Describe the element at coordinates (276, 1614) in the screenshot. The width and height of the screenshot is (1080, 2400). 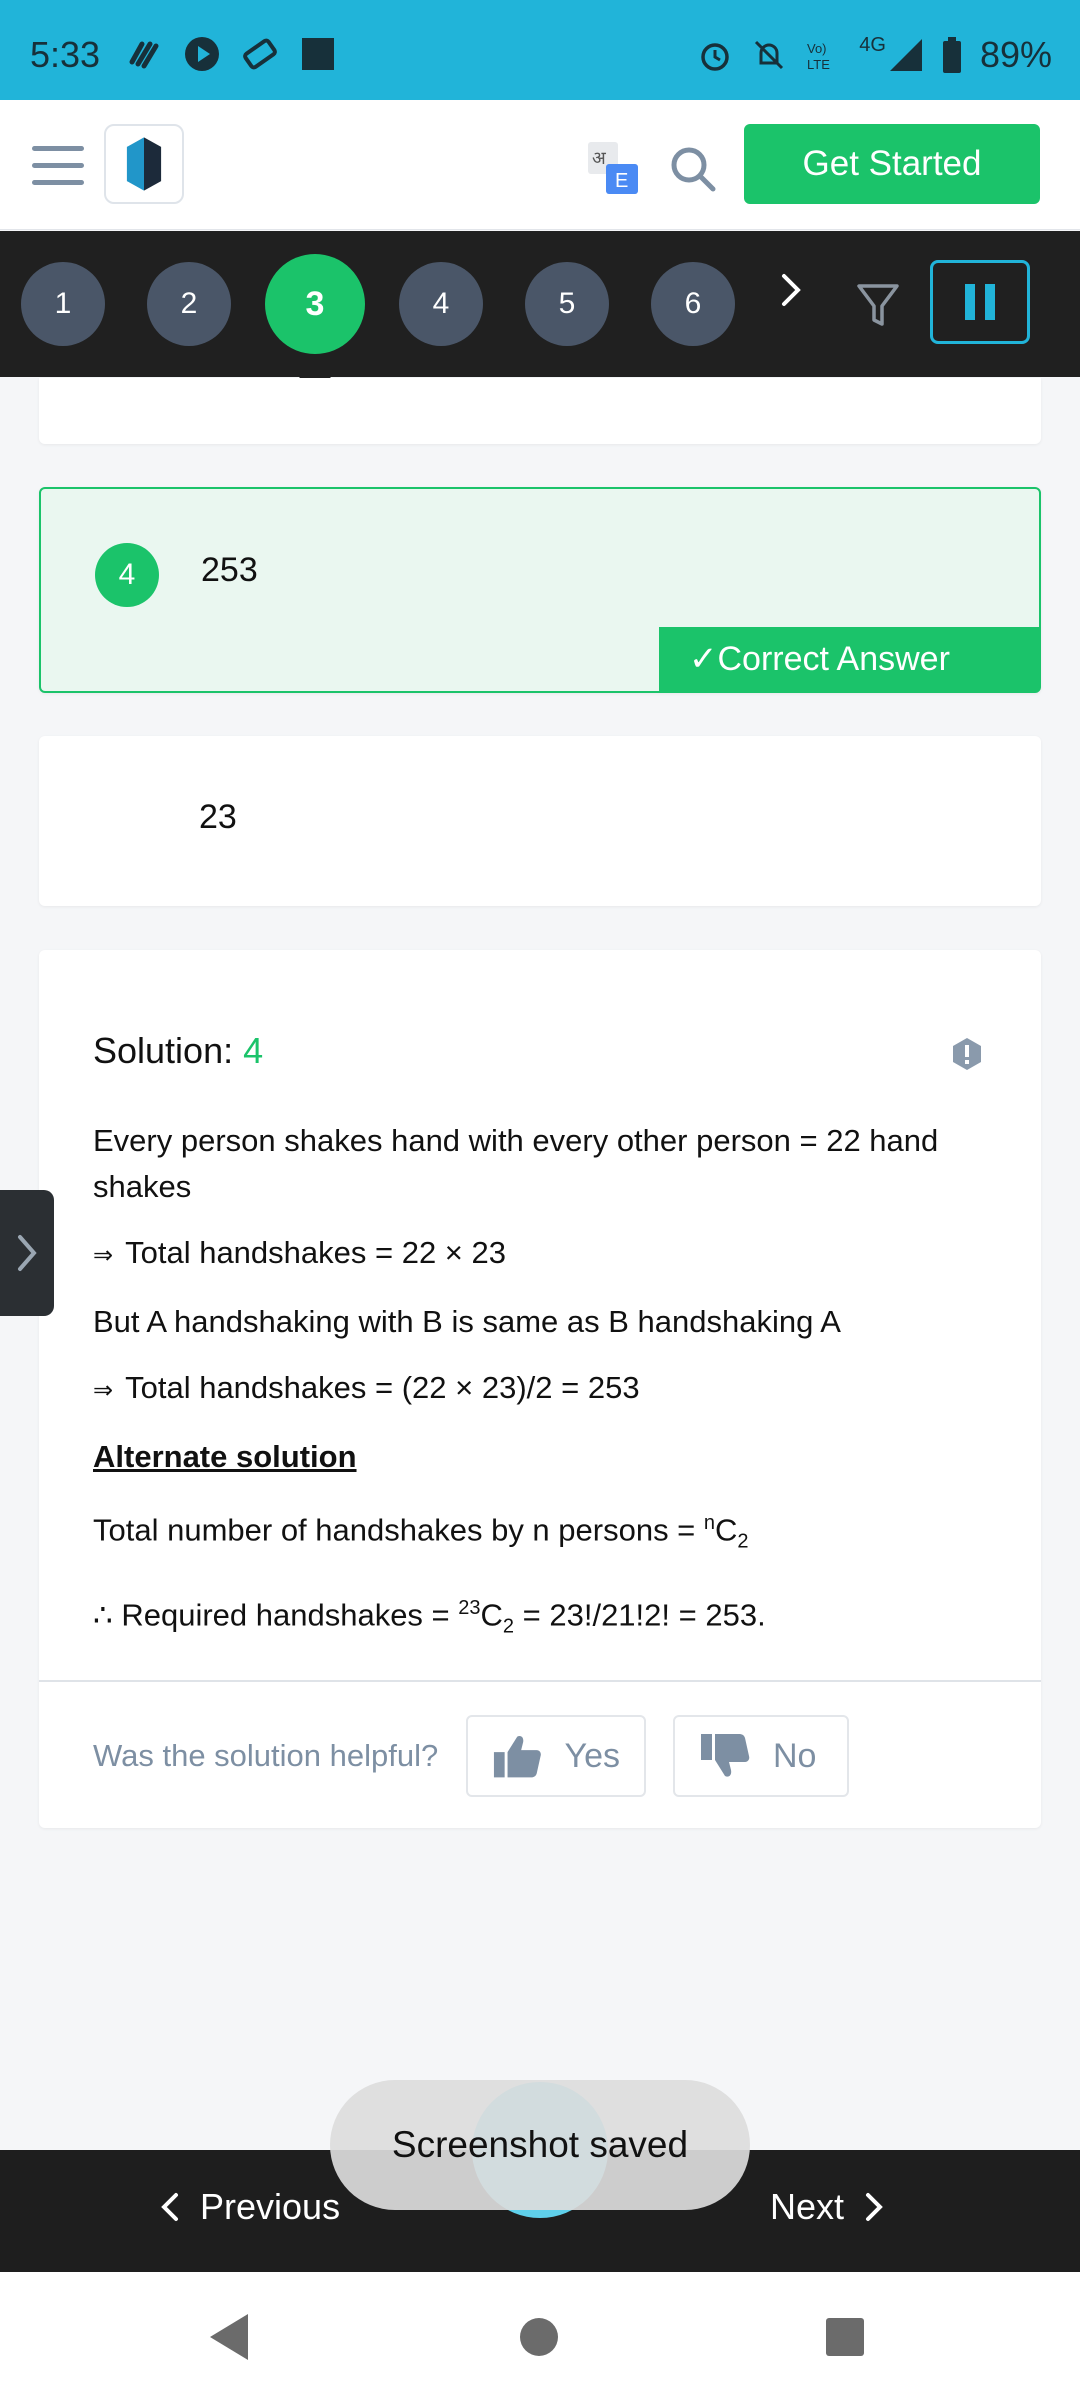
I see `solution-line-text: ∴ Required handshakes =` at that location.